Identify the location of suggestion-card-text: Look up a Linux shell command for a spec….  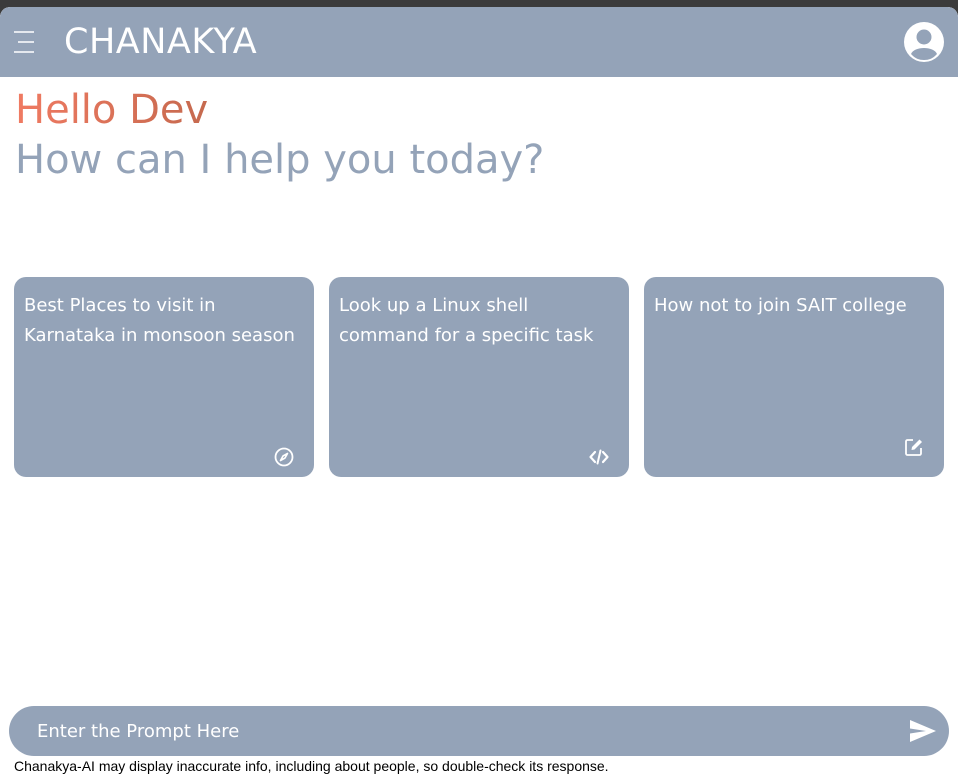
(466, 320).